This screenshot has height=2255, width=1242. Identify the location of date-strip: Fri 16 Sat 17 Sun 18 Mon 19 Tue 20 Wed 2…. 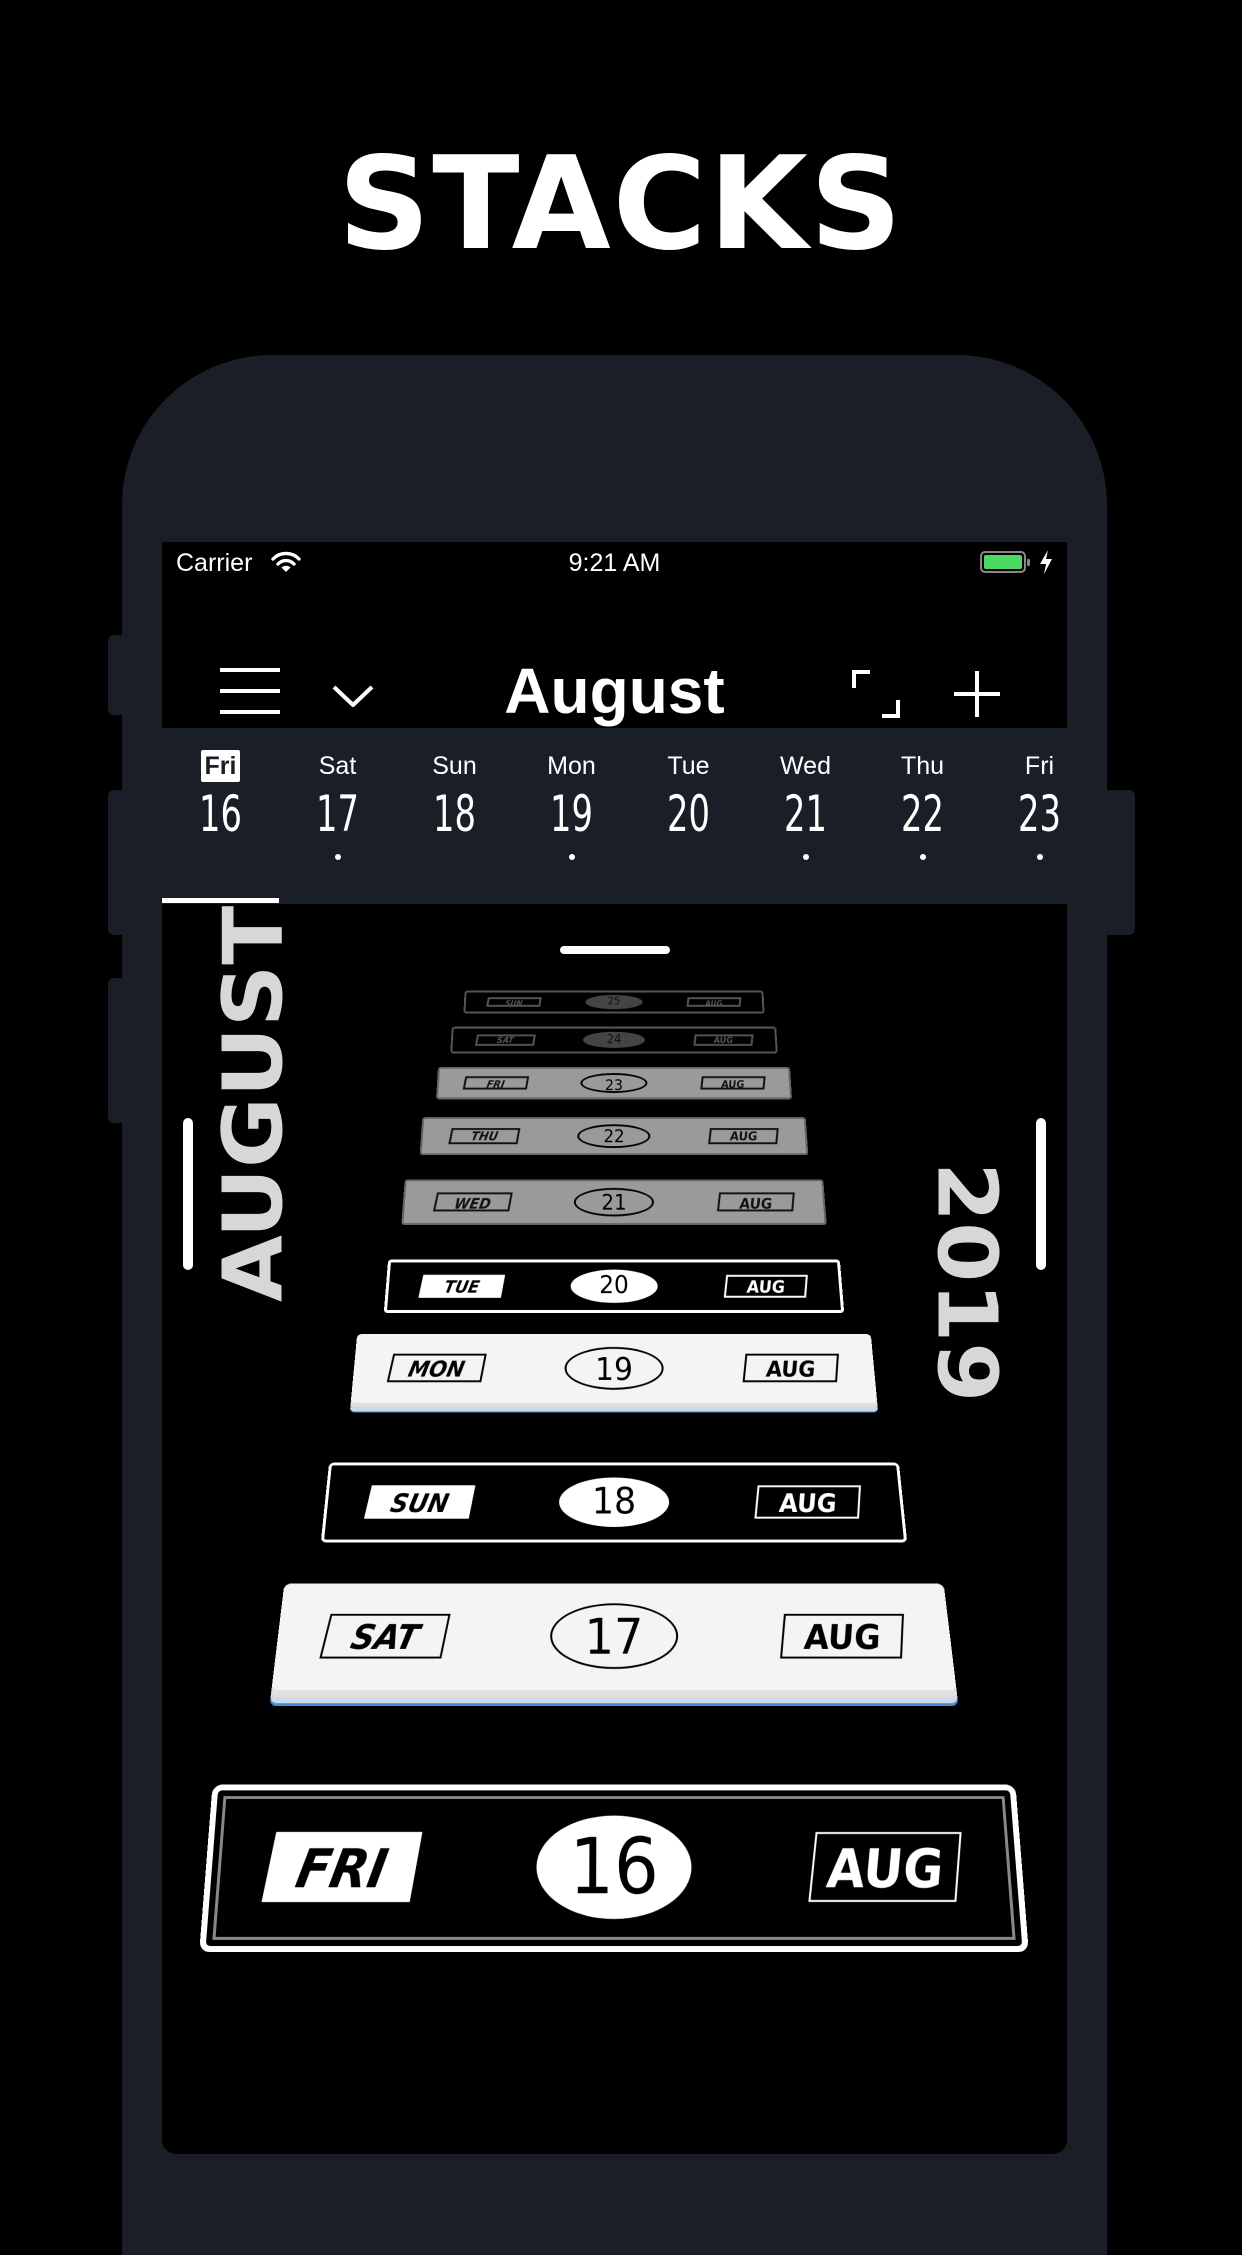
(614, 816).